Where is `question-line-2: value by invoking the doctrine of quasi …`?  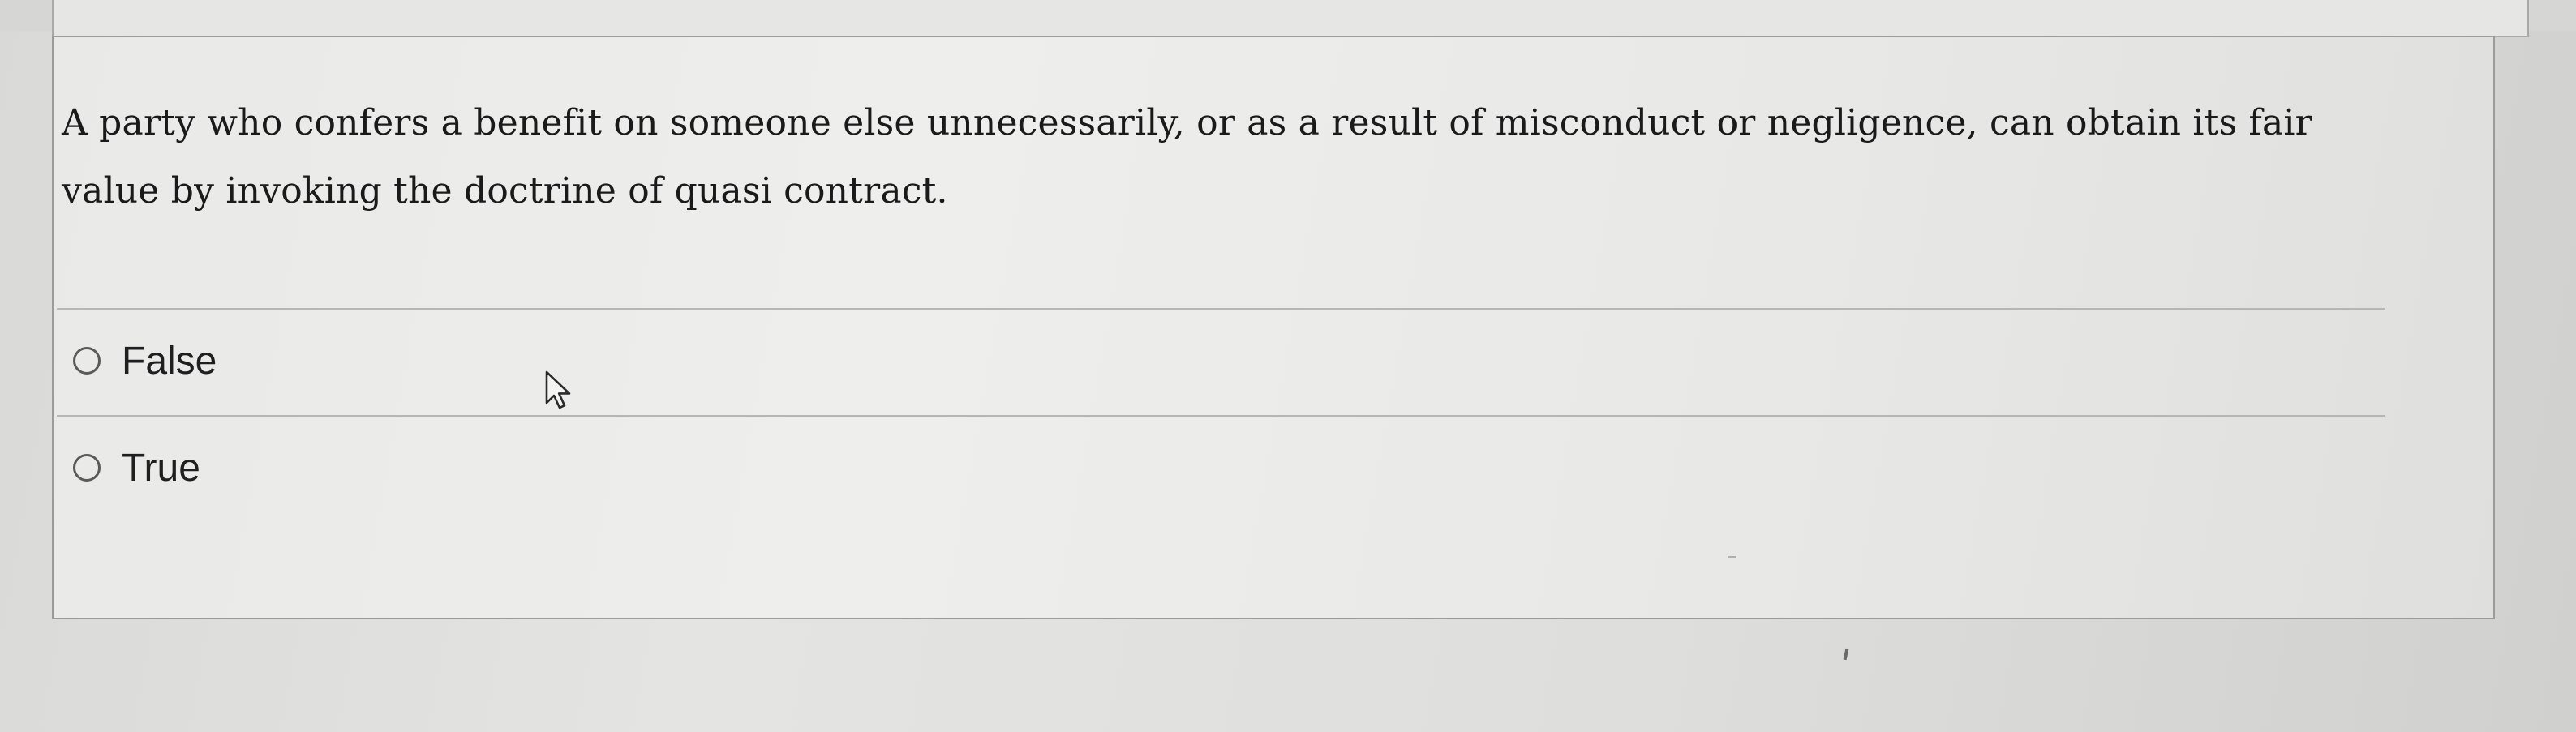 question-line-2: value by invoking the doctrine of quasi … is located at coordinates (505, 191).